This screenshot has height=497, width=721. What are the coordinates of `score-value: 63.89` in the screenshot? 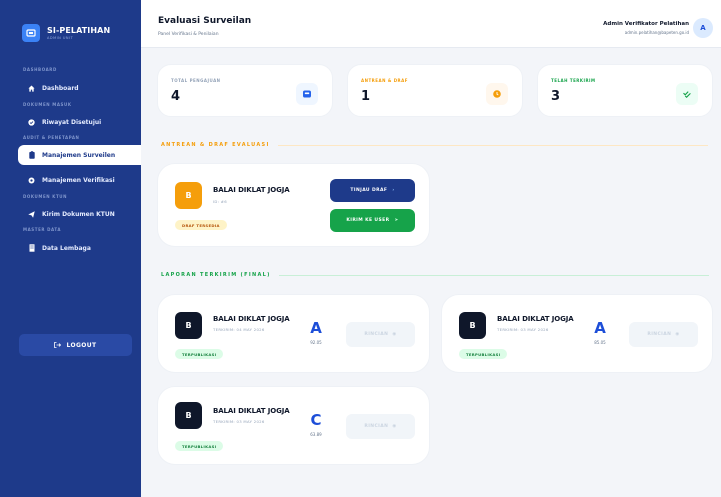 It's located at (316, 434).